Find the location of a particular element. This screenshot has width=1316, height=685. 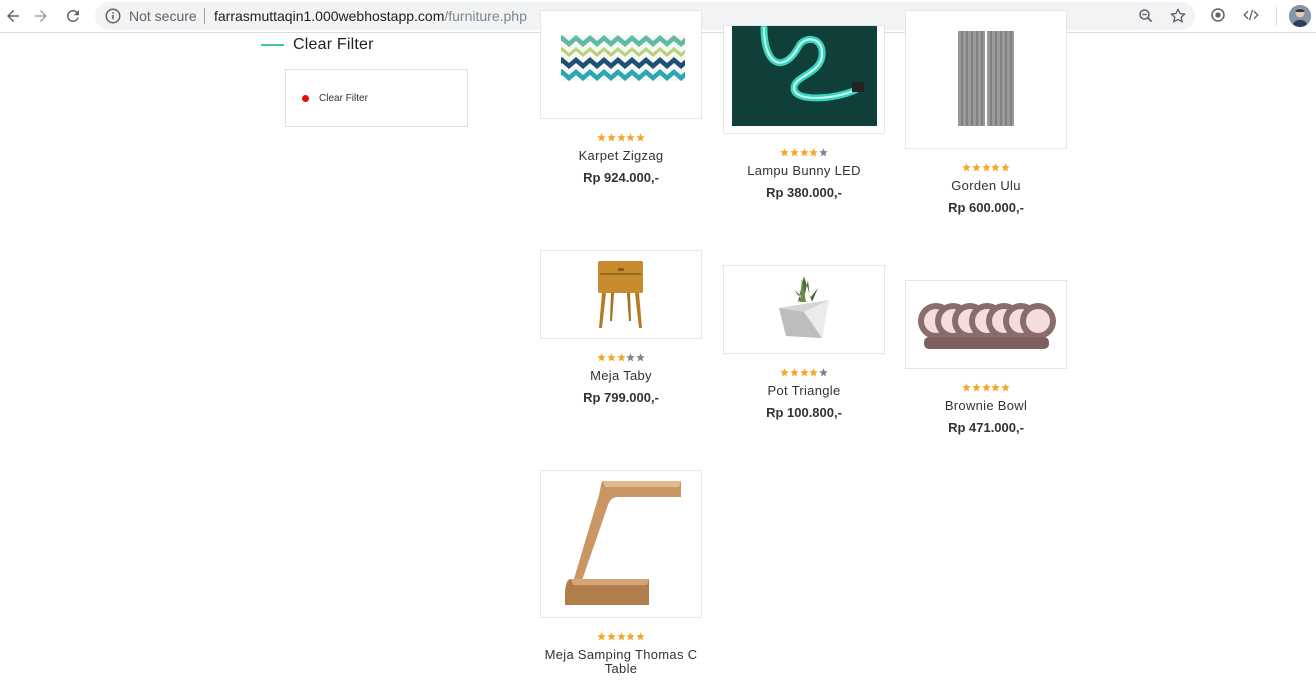

reload-icon is located at coordinates (72, 15).